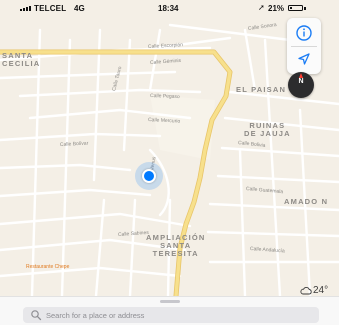 This screenshot has width=339, height=325. I want to click on info-button, so click(304, 33).